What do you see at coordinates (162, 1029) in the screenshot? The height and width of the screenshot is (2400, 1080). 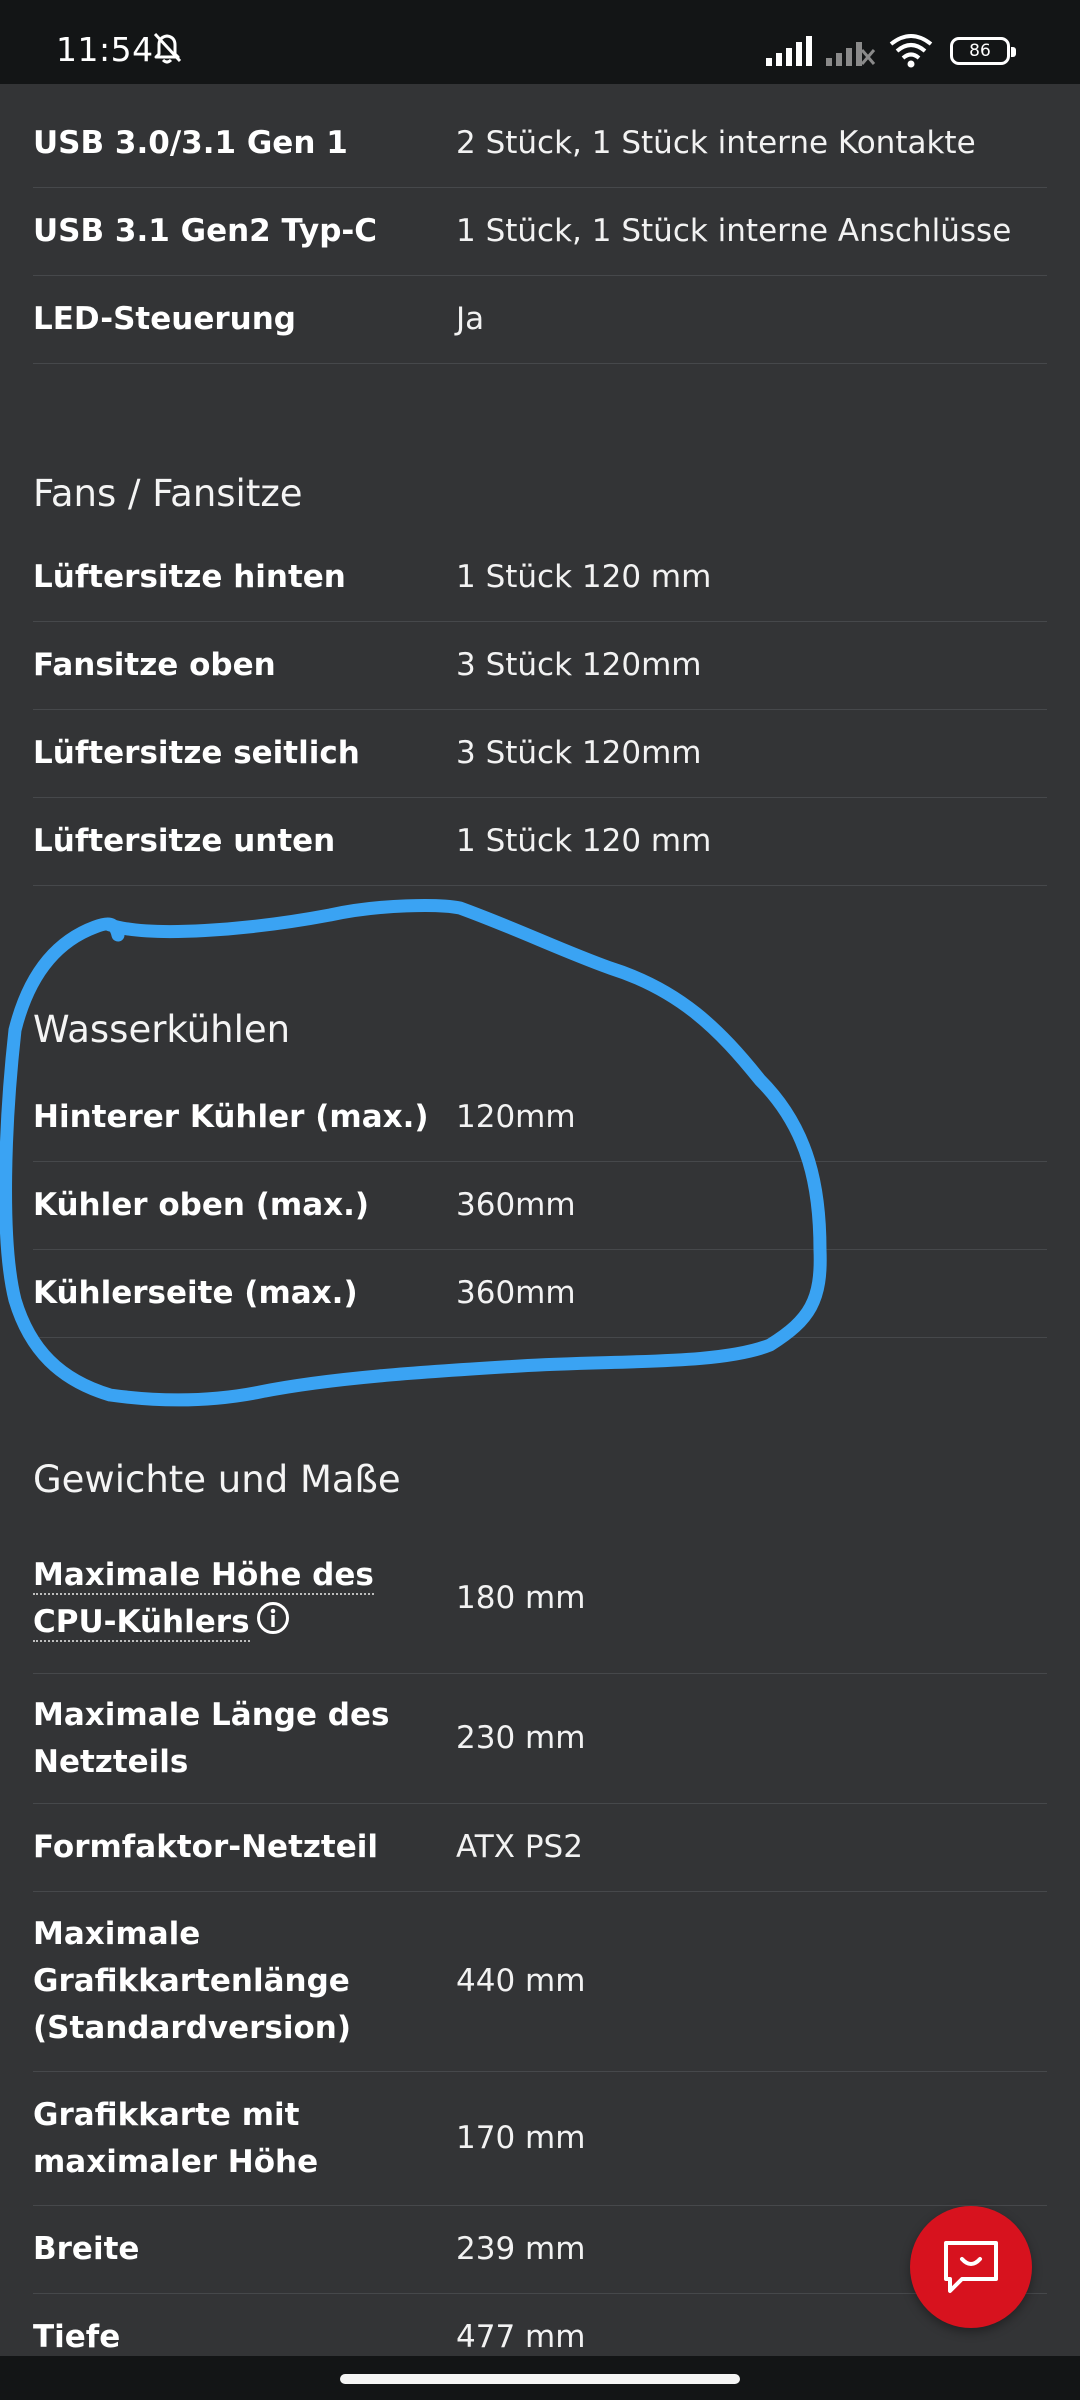 I see `section-title-water: Wasserkühlen` at bounding box center [162, 1029].